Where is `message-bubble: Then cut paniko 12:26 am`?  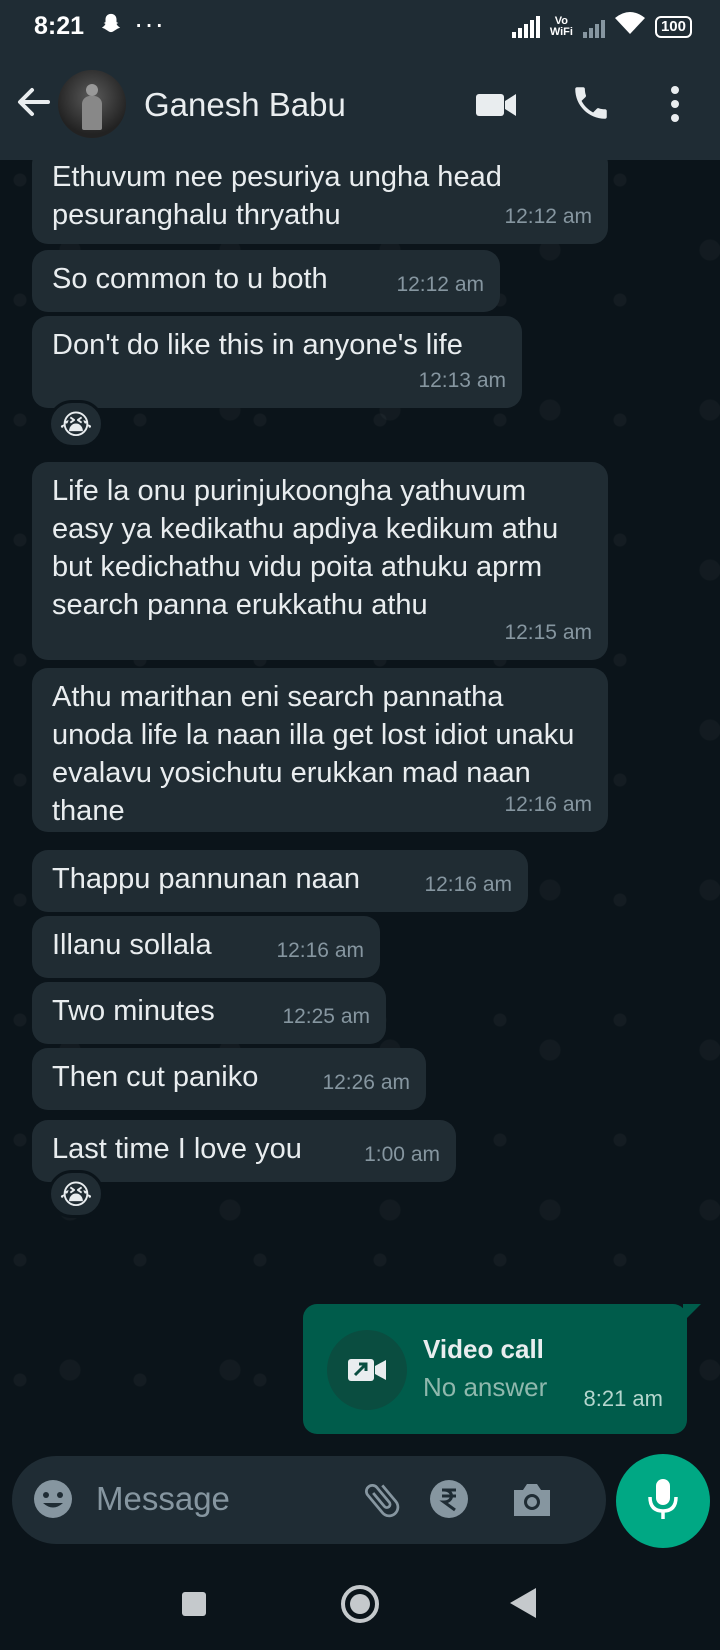 message-bubble: Then cut paniko 12:26 am is located at coordinates (229, 1079).